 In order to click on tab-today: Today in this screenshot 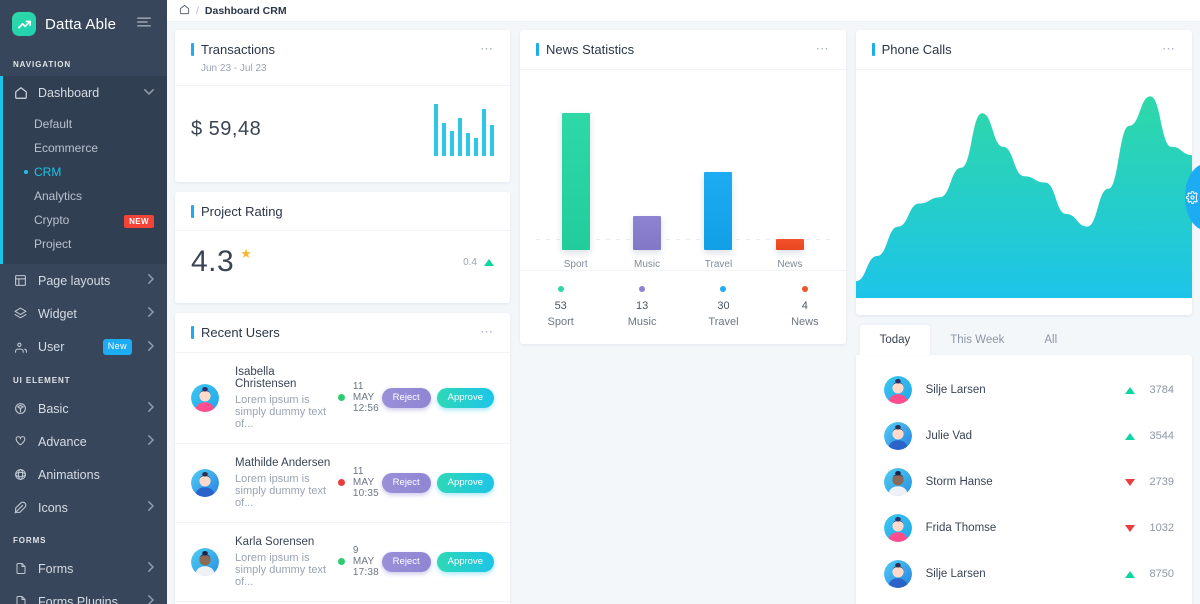, I will do `click(895, 340)`.